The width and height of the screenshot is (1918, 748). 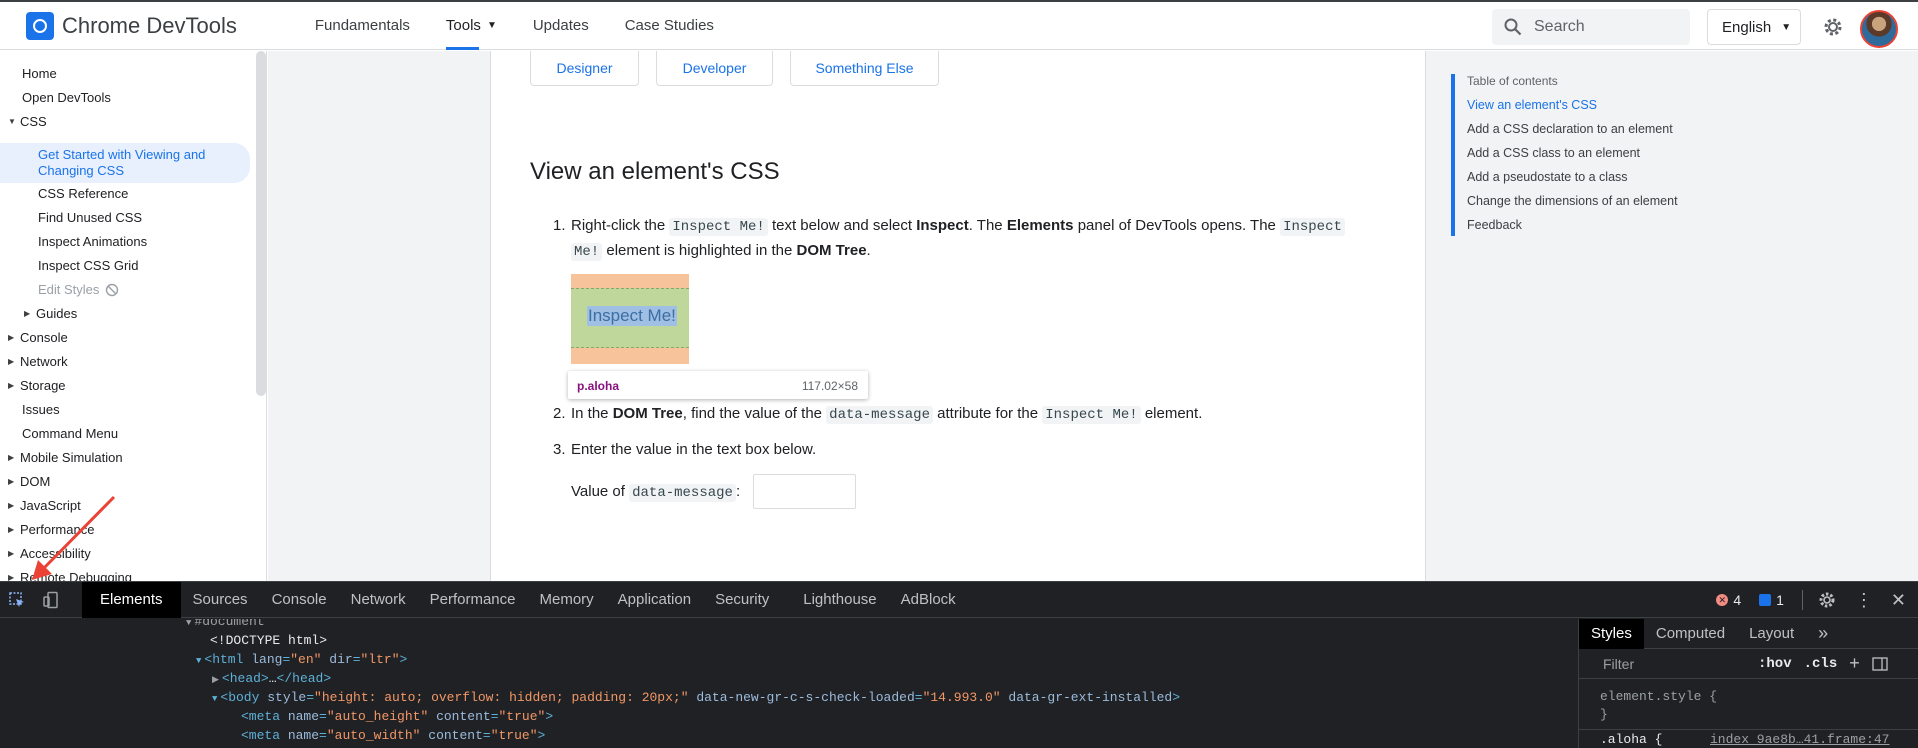 What do you see at coordinates (1771, 634) in the screenshot?
I see `styles-tab-layout: Layout` at bounding box center [1771, 634].